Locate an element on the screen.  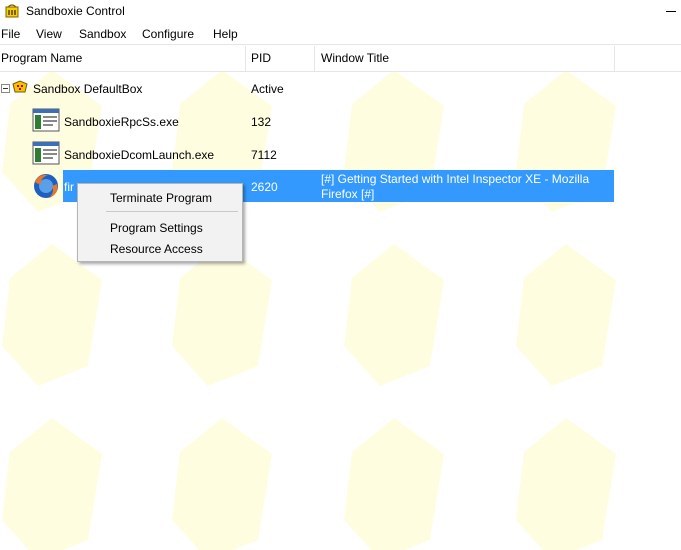
menu-configure: Configure is located at coordinates (168, 34).